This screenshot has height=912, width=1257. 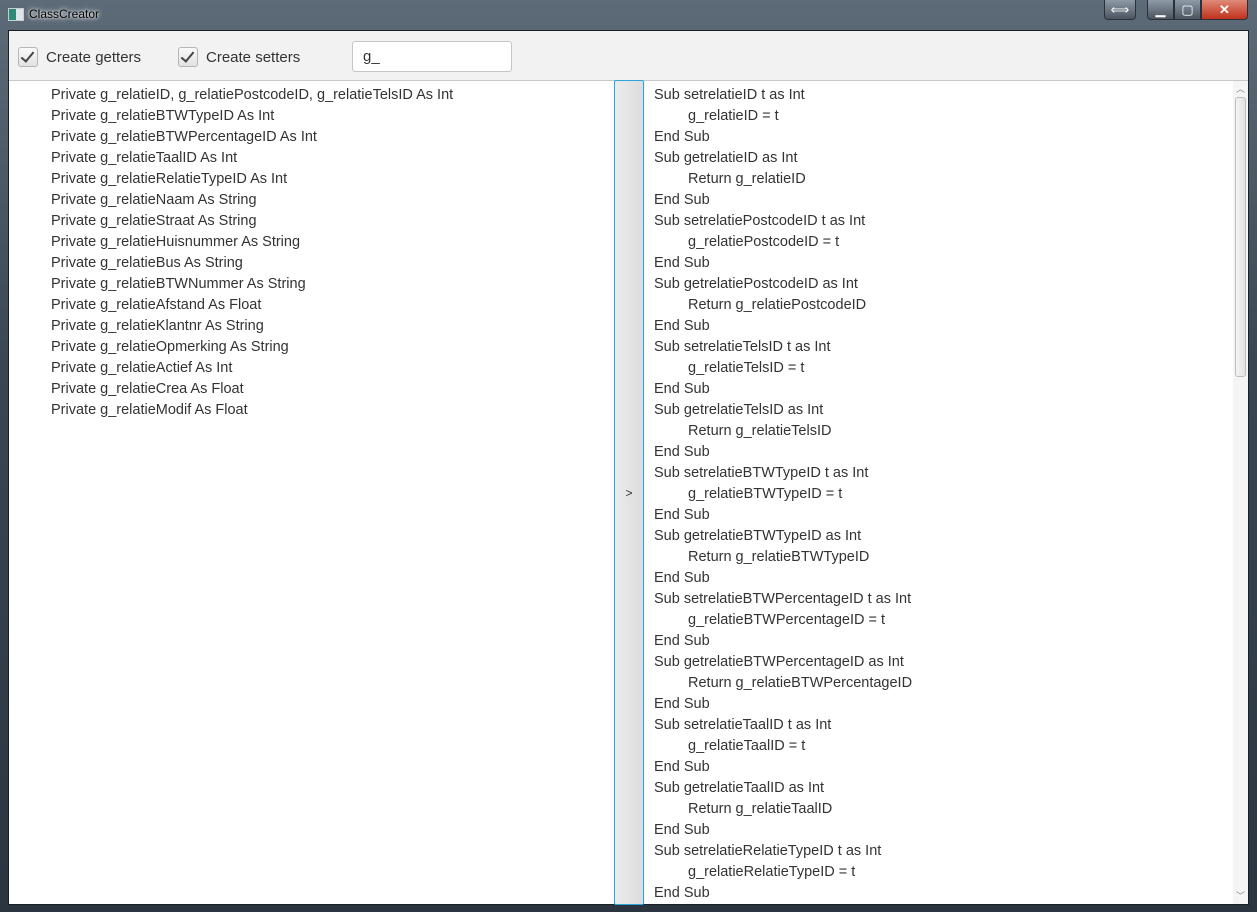 What do you see at coordinates (746, 368) in the screenshot?
I see `output-line: g_relatieTelsID = t` at bounding box center [746, 368].